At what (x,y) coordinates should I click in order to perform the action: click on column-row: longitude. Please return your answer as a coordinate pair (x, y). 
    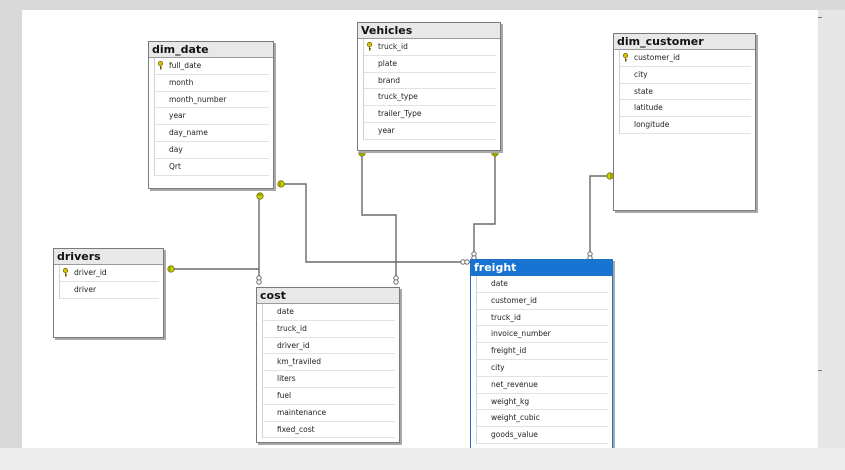
    Looking at the image, I should click on (685, 125).